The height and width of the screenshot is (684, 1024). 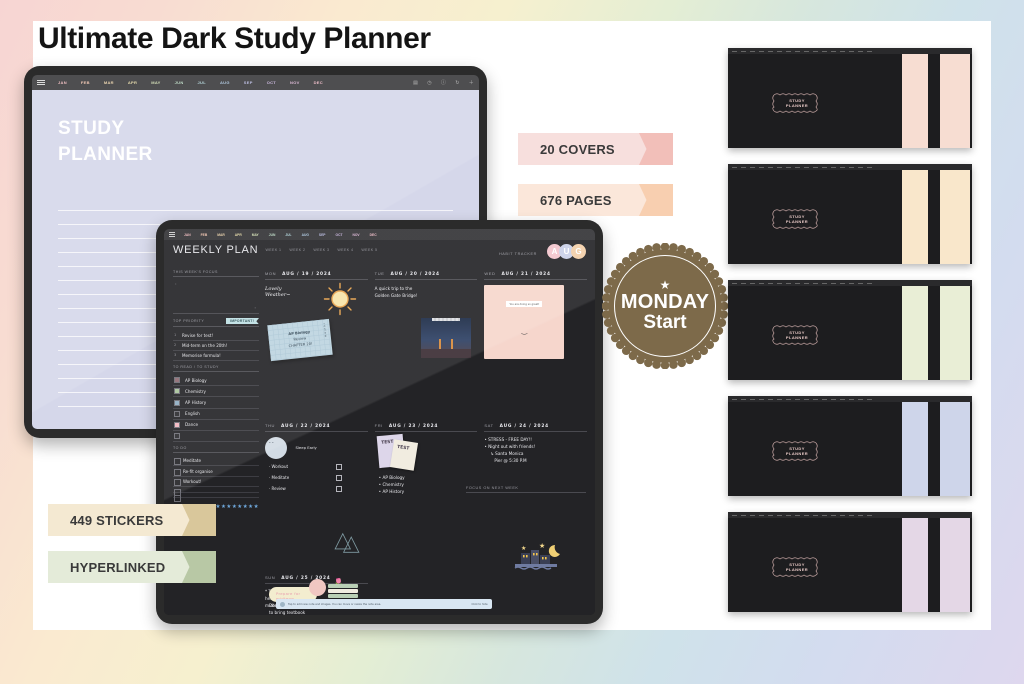 What do you see at coordinates (216, 381) in the screenshot?
I see `subject-row: AP Biology` at bounding box center [216, 381].